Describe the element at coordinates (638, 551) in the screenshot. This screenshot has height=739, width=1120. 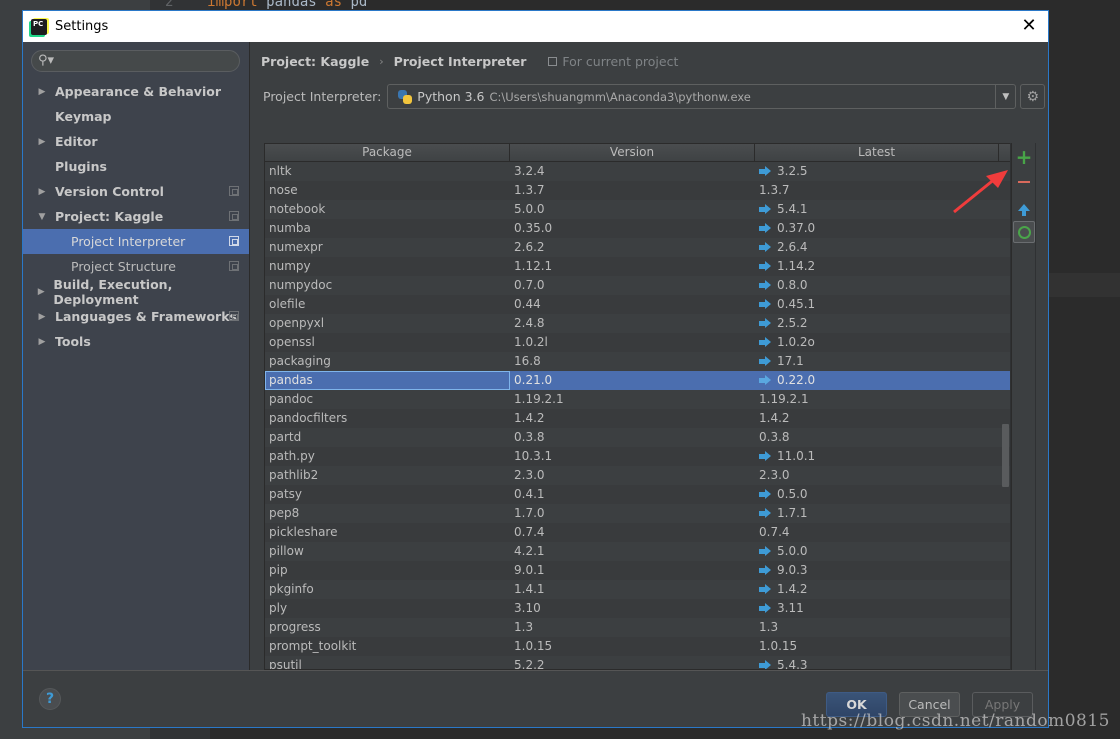
I see `table-row: pillow 4.2.1 5.0.0` at that location.